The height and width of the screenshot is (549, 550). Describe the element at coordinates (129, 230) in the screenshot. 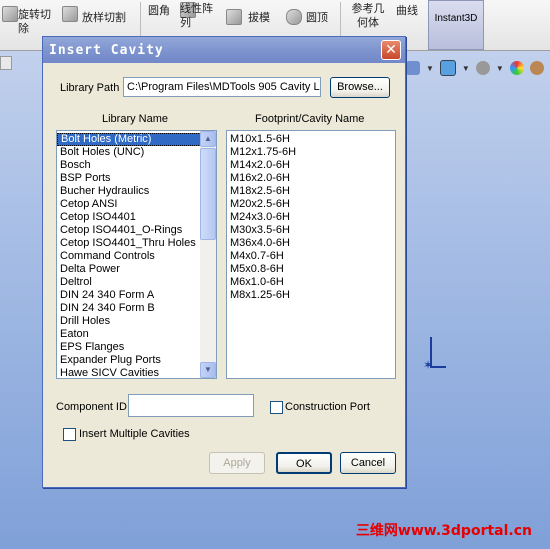

I see `library-list-item: Cetop ISO4401_O-Rings` at that location.